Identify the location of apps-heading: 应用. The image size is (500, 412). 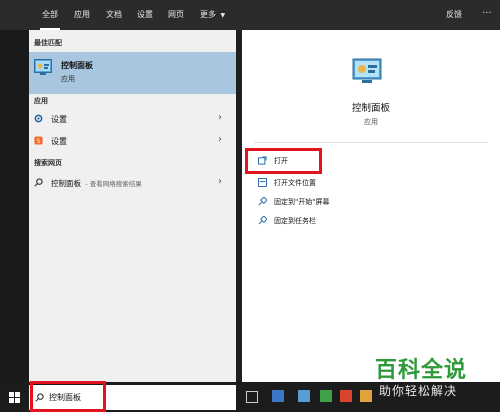
(41, 101).